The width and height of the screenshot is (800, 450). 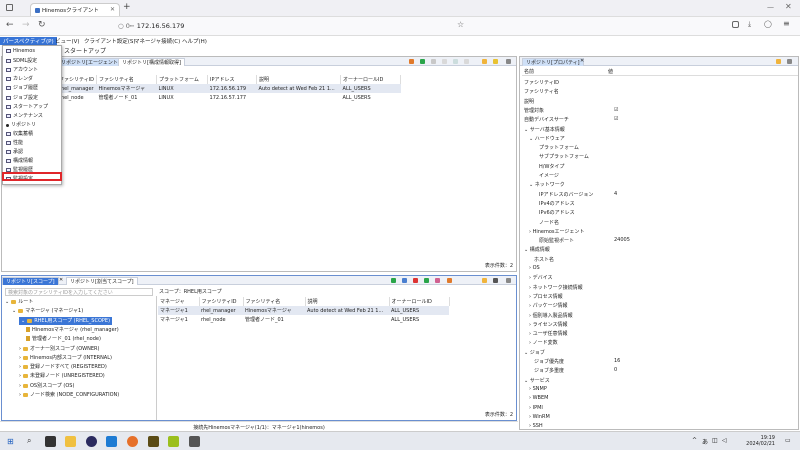 I want to click on dropdown-item: 承認, so click(x=14, y=152).